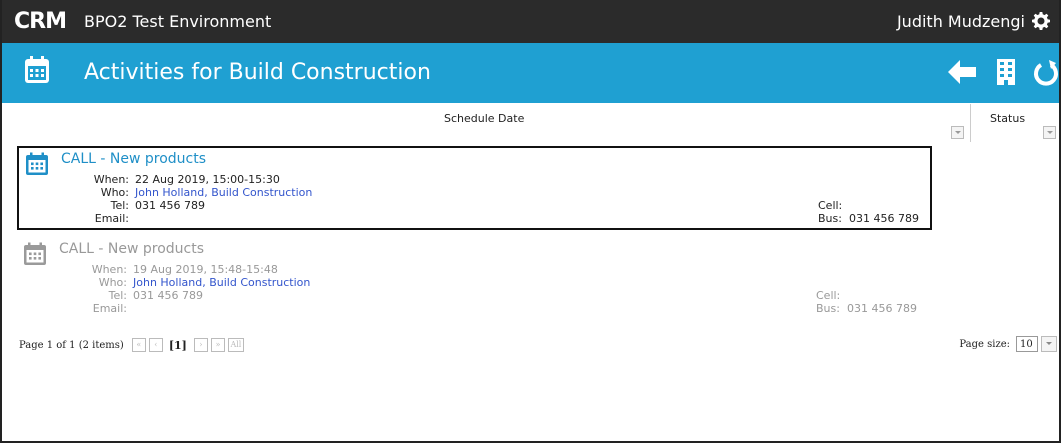  I want to click on page-title: Activities for Build Construction, so click(257, 72).